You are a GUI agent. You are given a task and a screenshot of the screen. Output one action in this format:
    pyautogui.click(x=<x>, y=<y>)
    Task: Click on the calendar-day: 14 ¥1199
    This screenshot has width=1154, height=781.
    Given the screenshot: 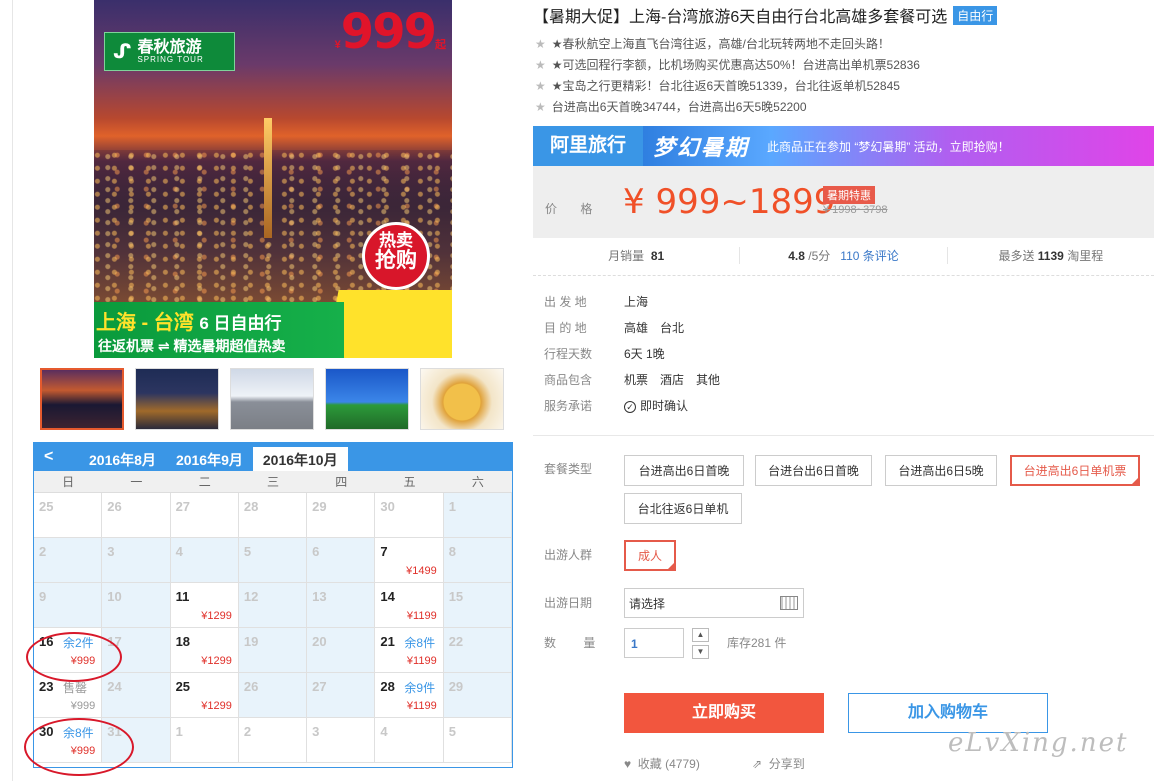 What is the action you would take?
    pyautogui.click(x=409, y=605)
    